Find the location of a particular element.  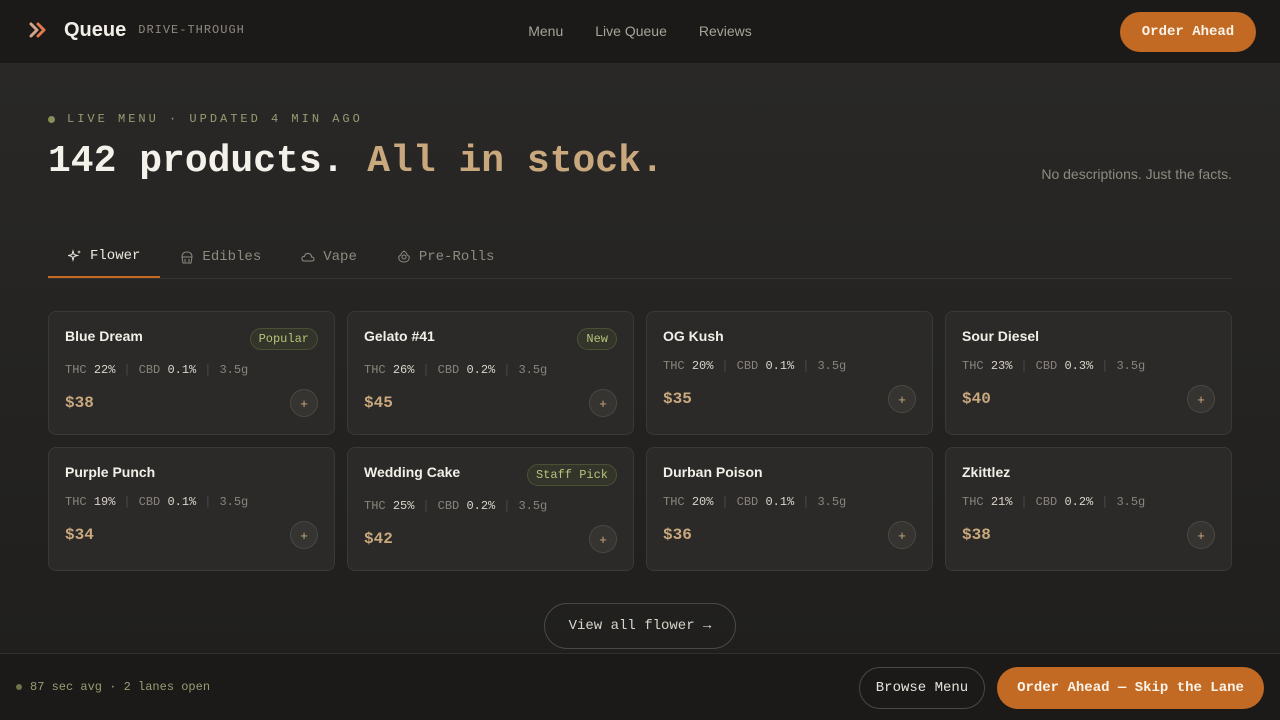

main-nav: Menu Live Queue Reviews is located at coordinates (640, 31).